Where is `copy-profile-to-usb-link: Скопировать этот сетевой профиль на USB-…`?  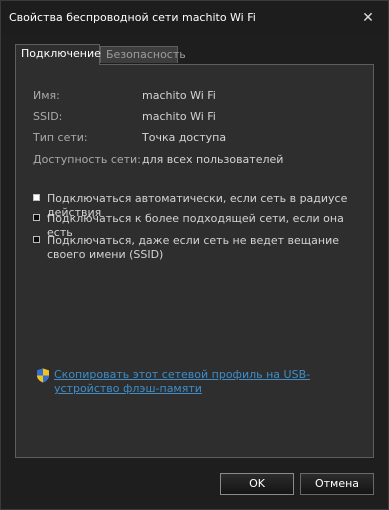 copy-profile-to-usb-link: Скопировать этот сетевой профиль на USB-… is located at coordinates (204, 382).